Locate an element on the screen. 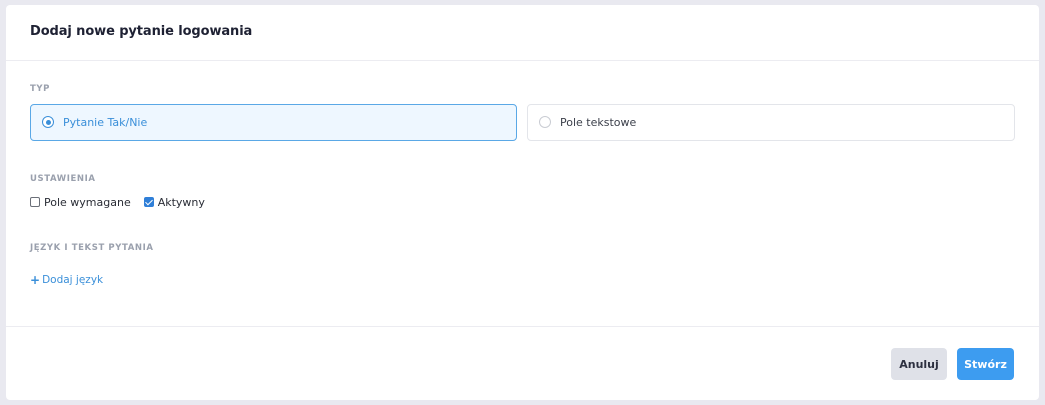 The image size is (1045, 405). required-field-checkbox: Pole wymagane is located at coordinates (80, 202).